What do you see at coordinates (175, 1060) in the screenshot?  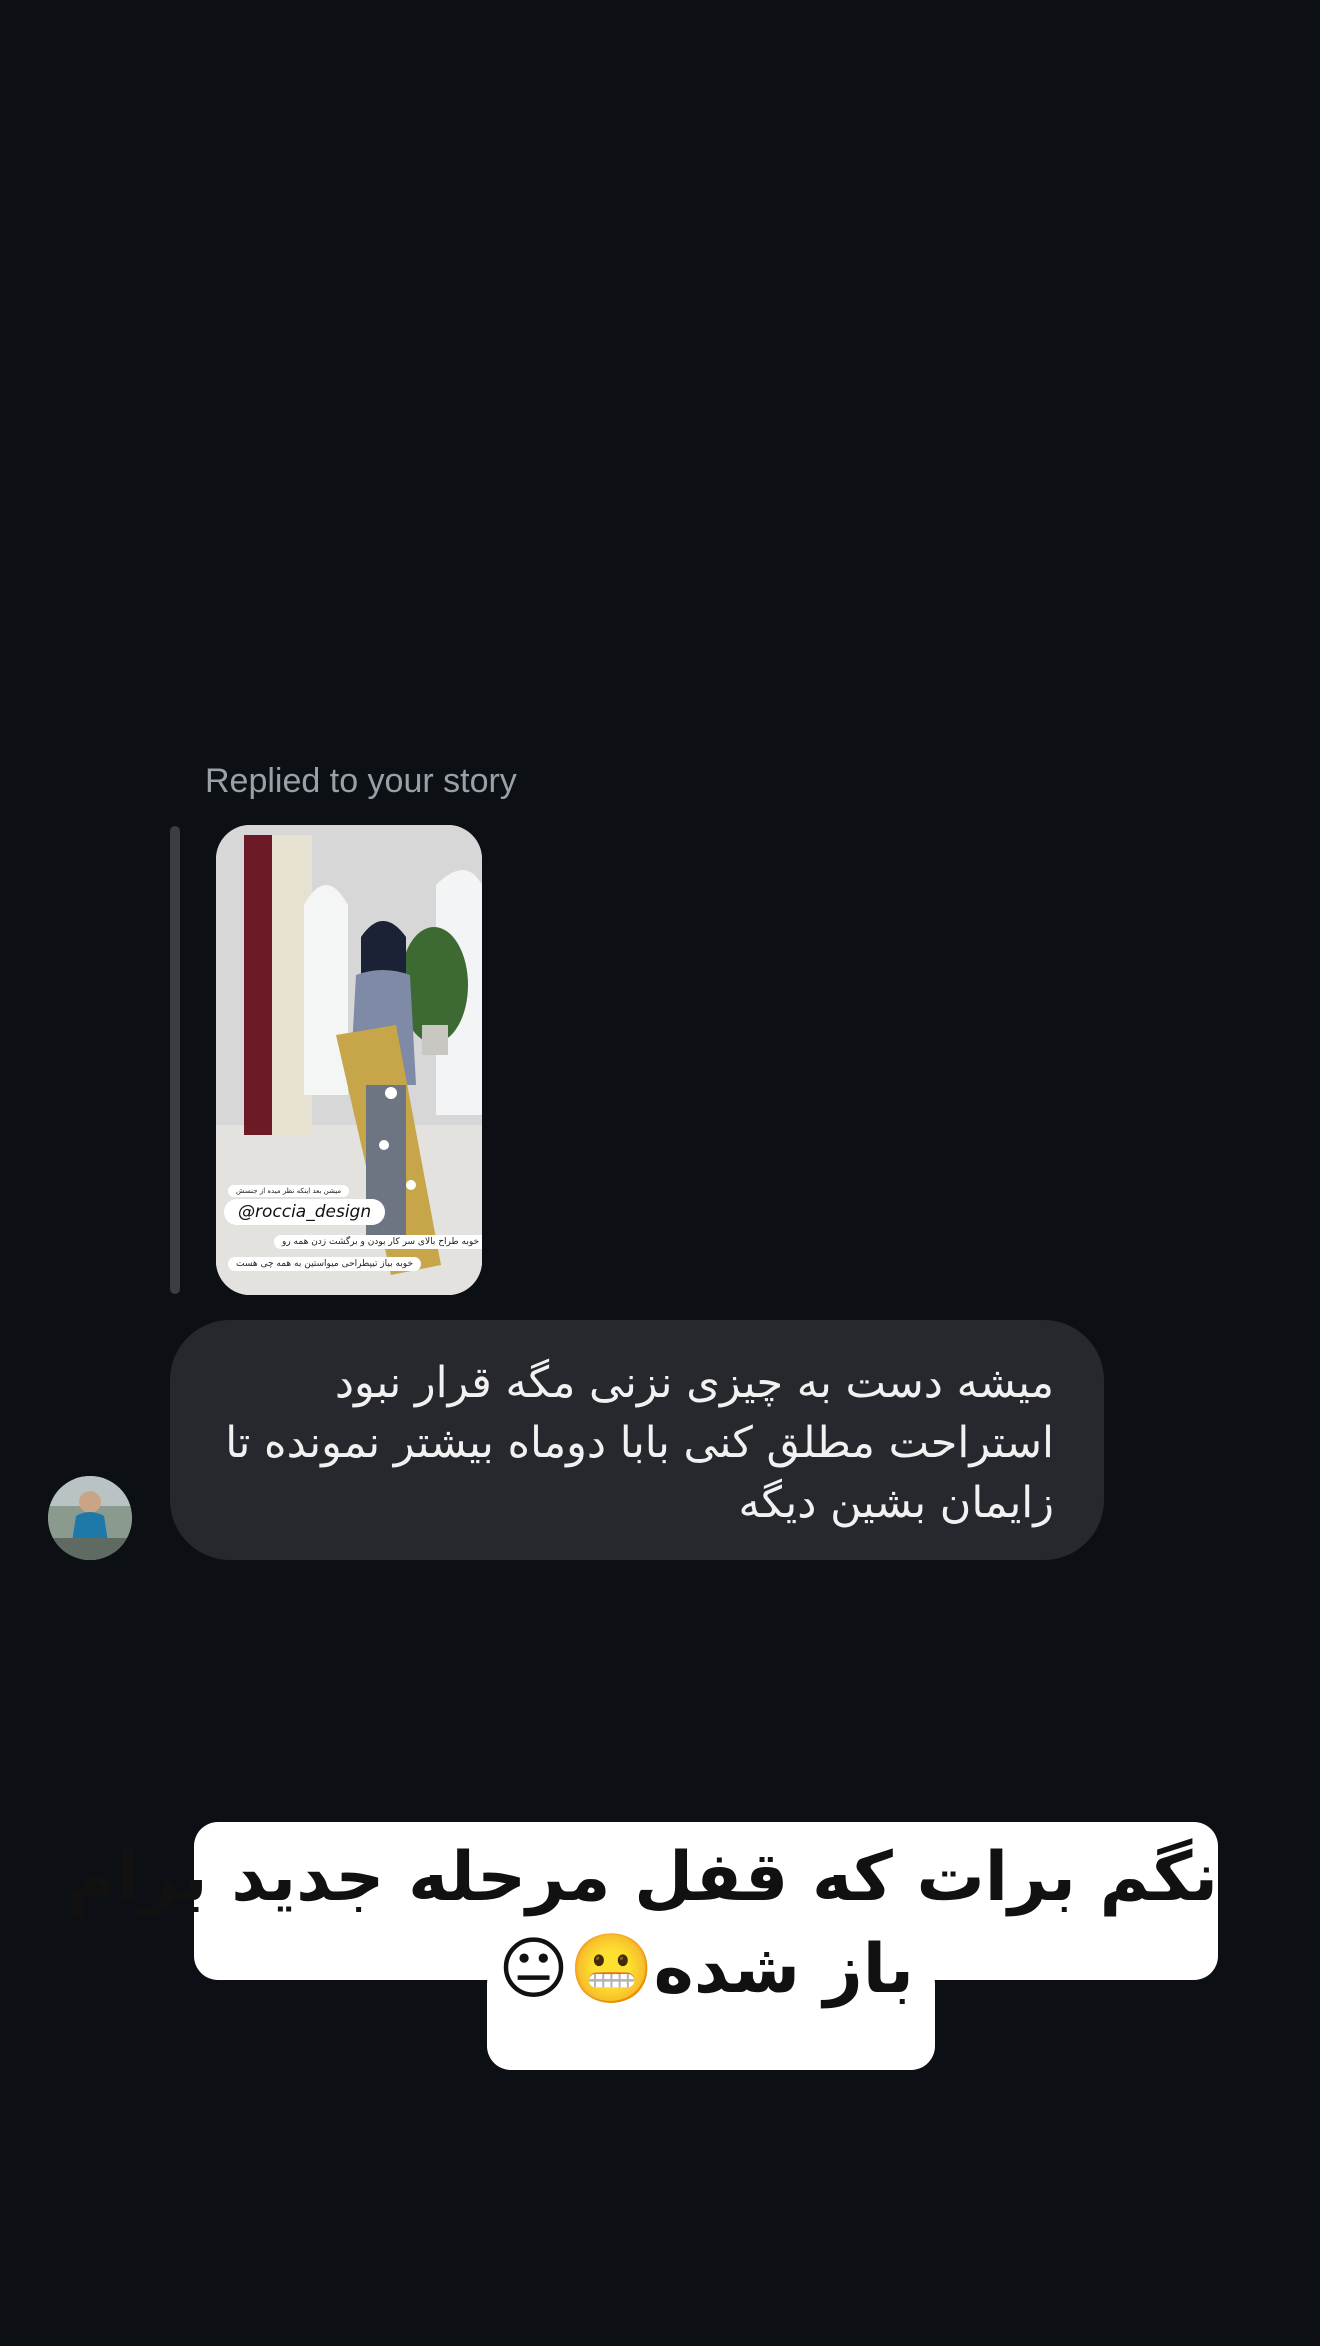 I see `reply-indicator-bar` at bounding box center [175, 1060].